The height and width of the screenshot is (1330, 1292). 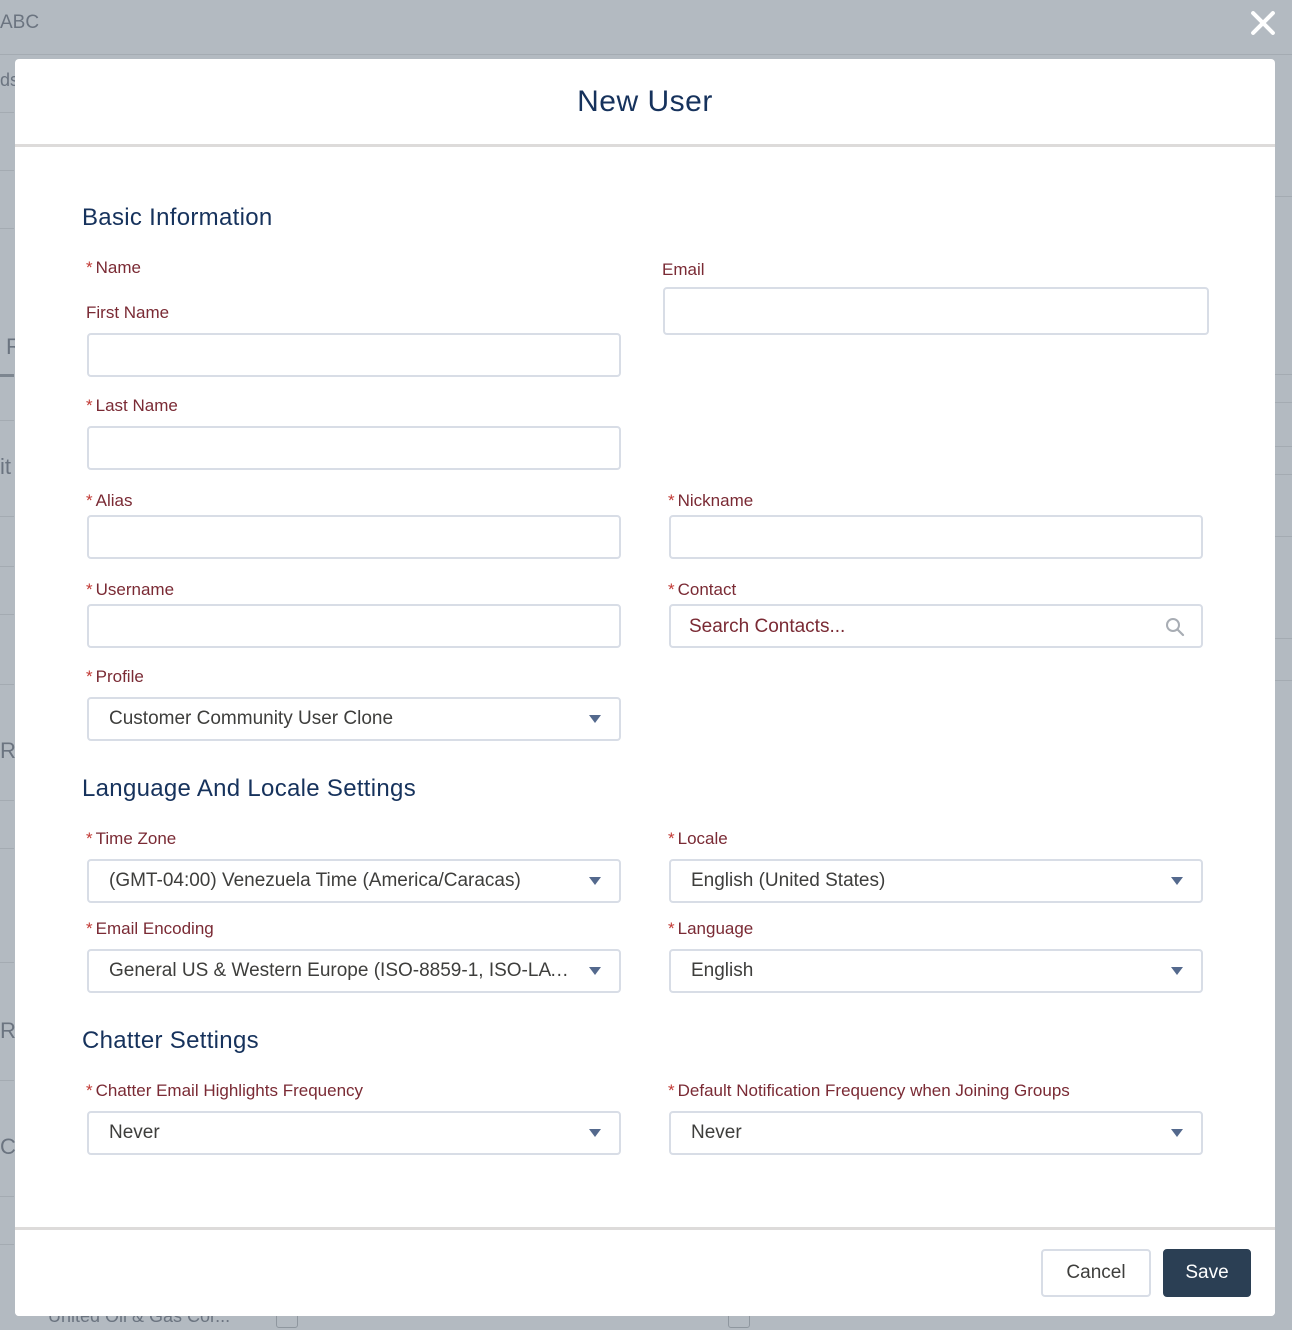 I want to click on email-encoding-label: * Email Encoding, so click(x=150, y=928).